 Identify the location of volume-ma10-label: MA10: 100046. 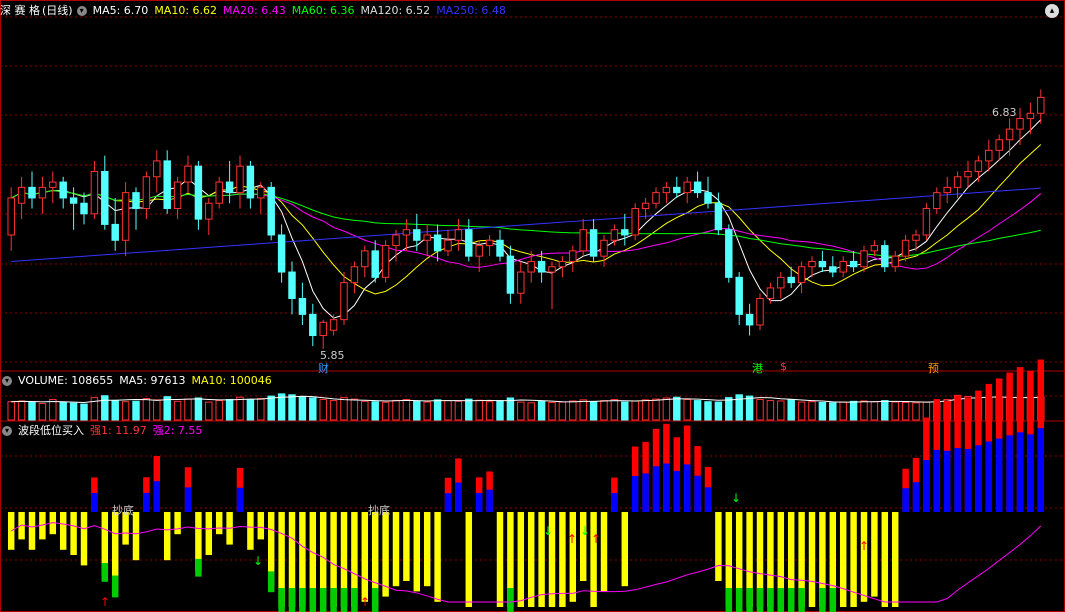
(231, 380).